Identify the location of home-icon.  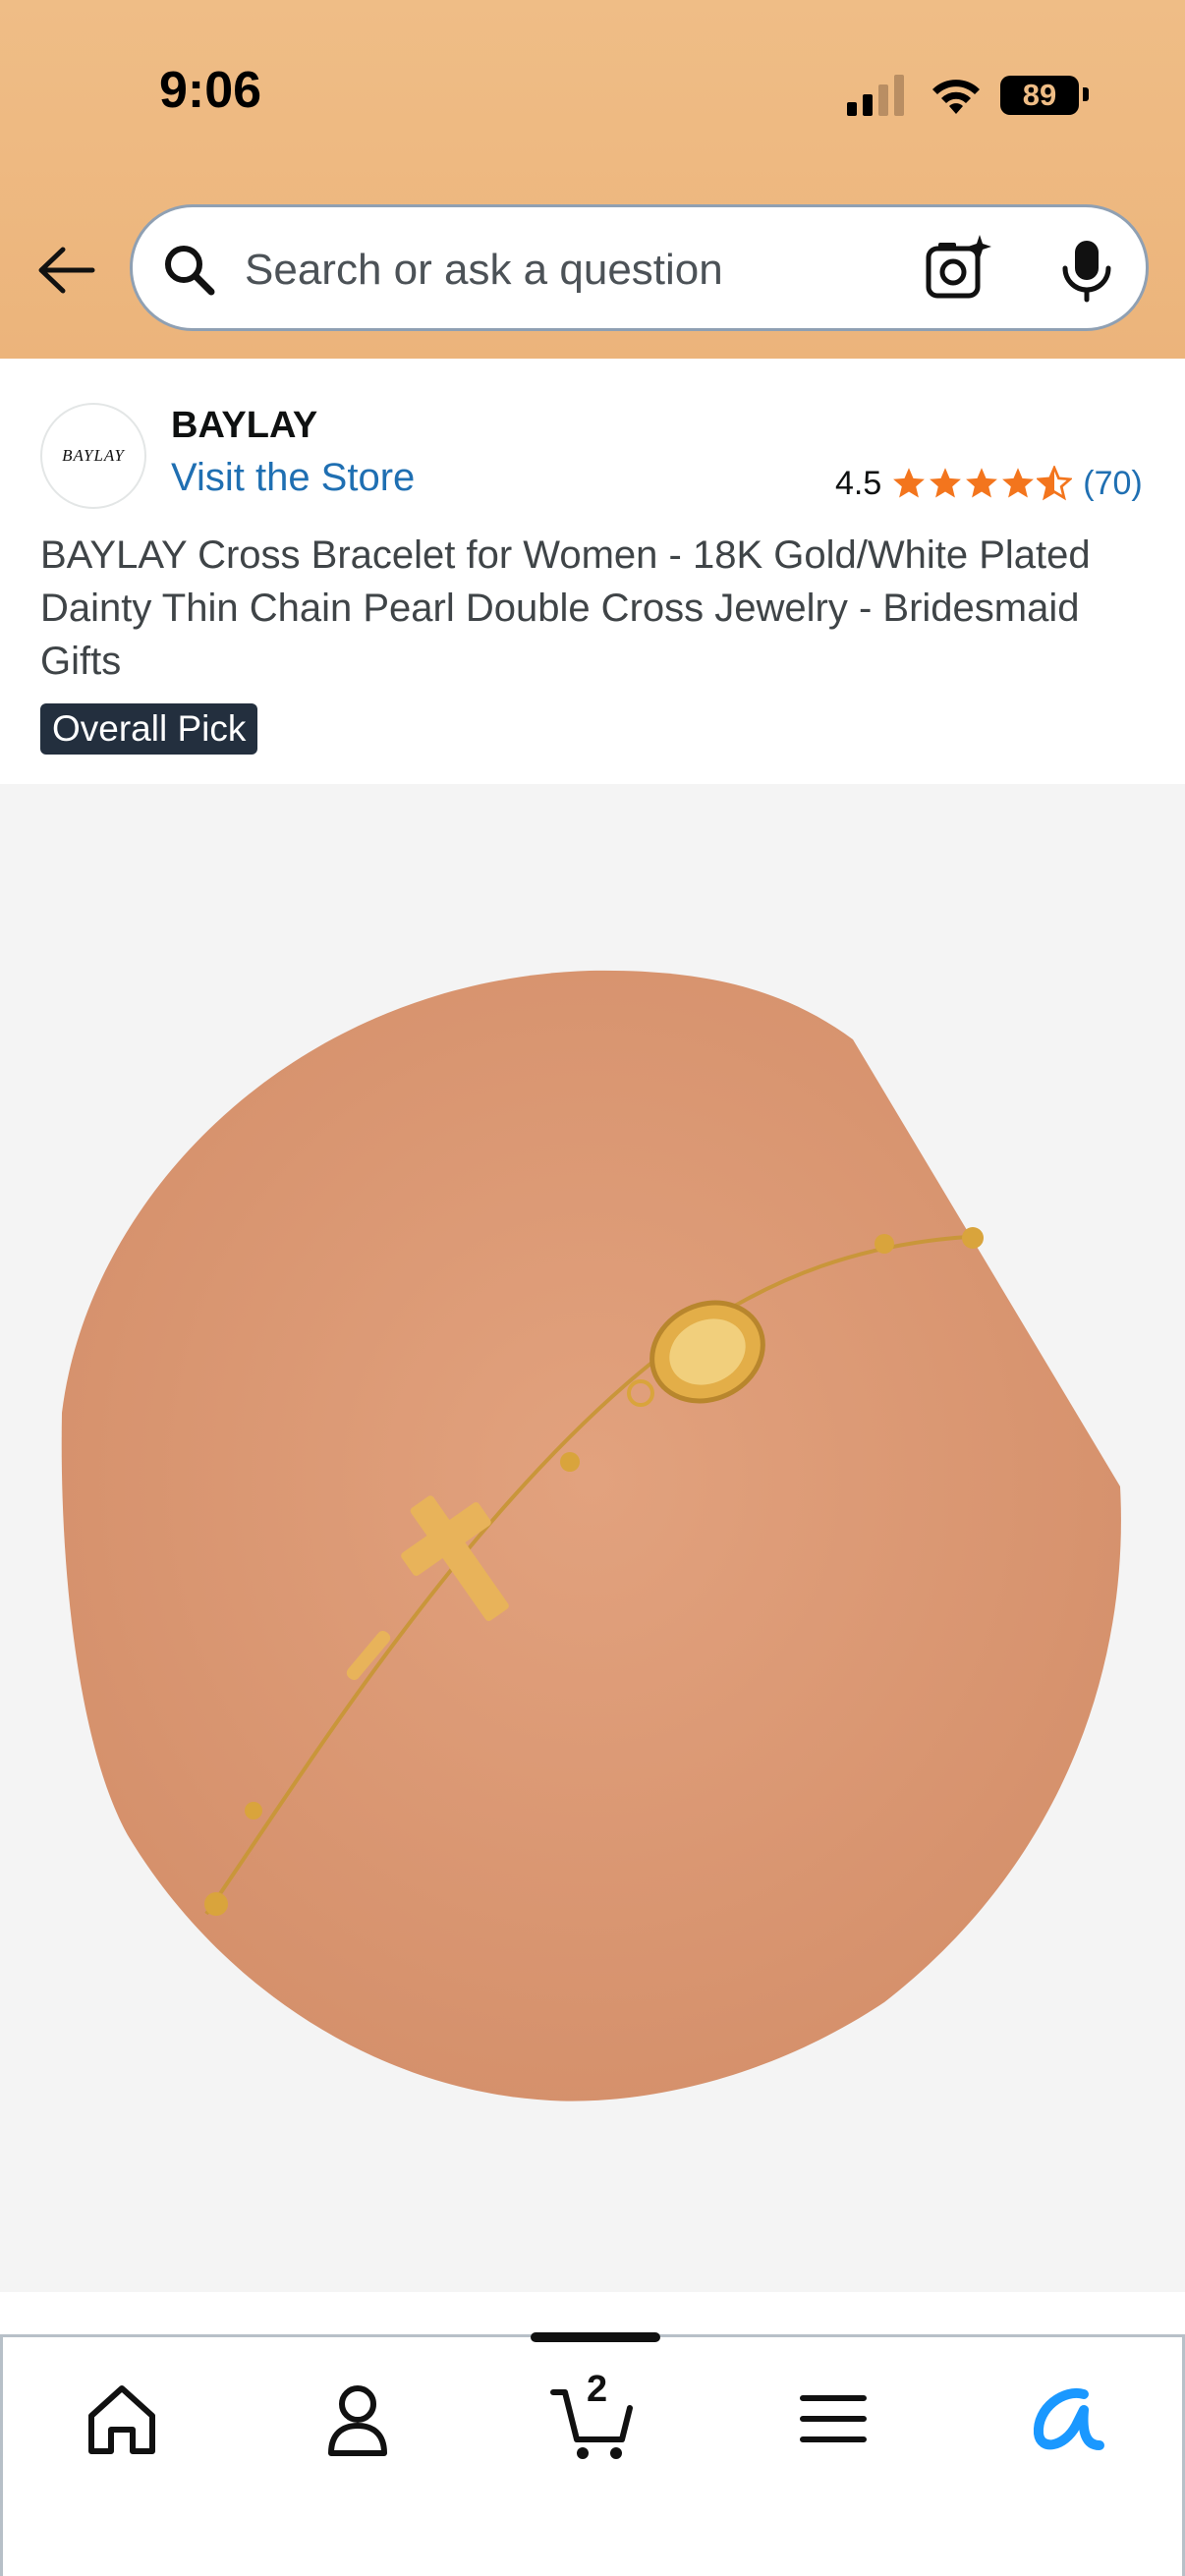
(122, 2419).